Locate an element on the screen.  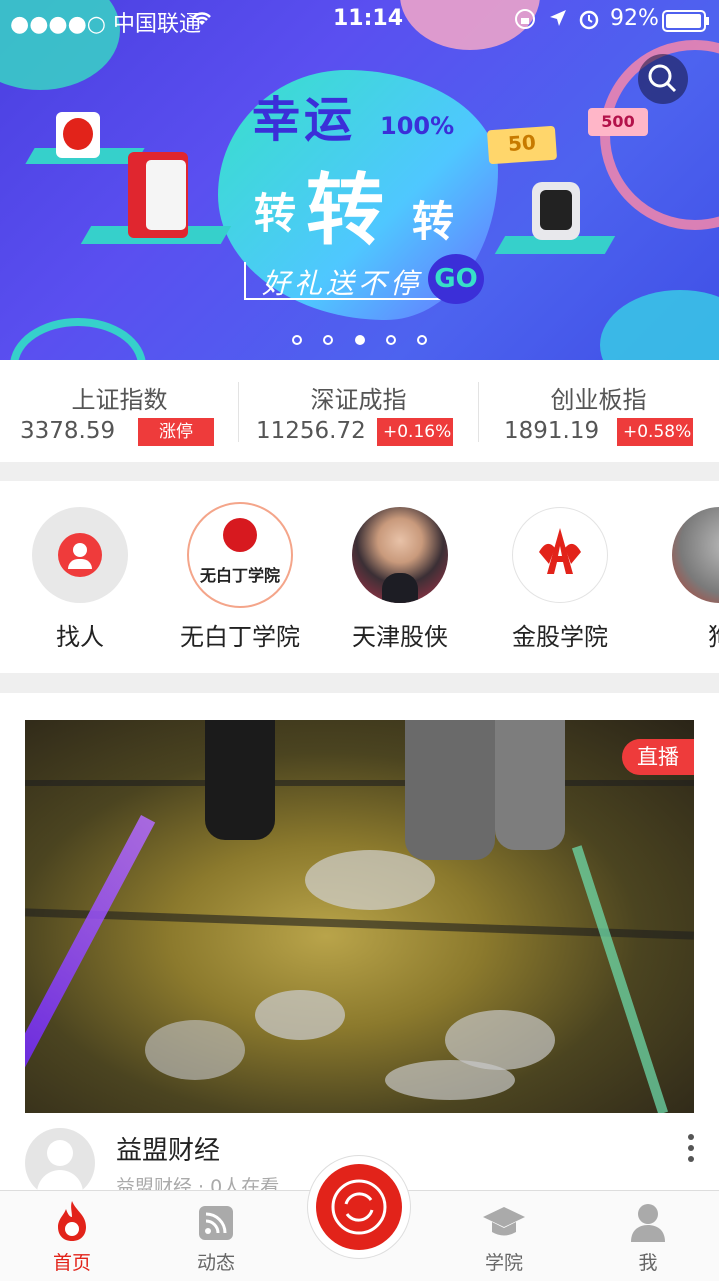
coupon-50-icon: 50 is located at coordinates (522, 145).